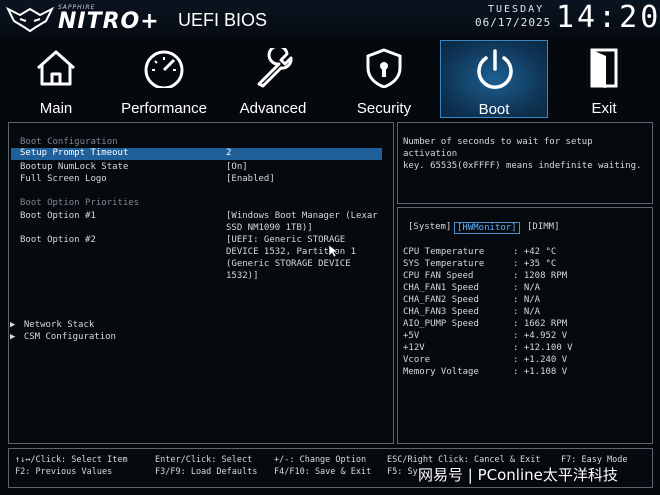  I want to click on full-screen-logo-label: Full Screen Logo, so click(63, 179).